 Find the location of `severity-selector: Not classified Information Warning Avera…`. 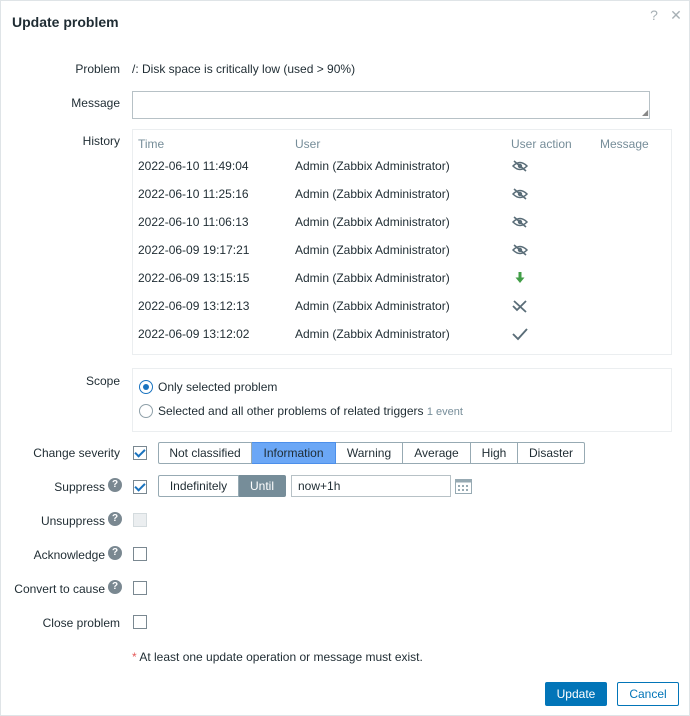

severity-selector: Not classified Information Warning Avera… is located at coordinates (371, 453).